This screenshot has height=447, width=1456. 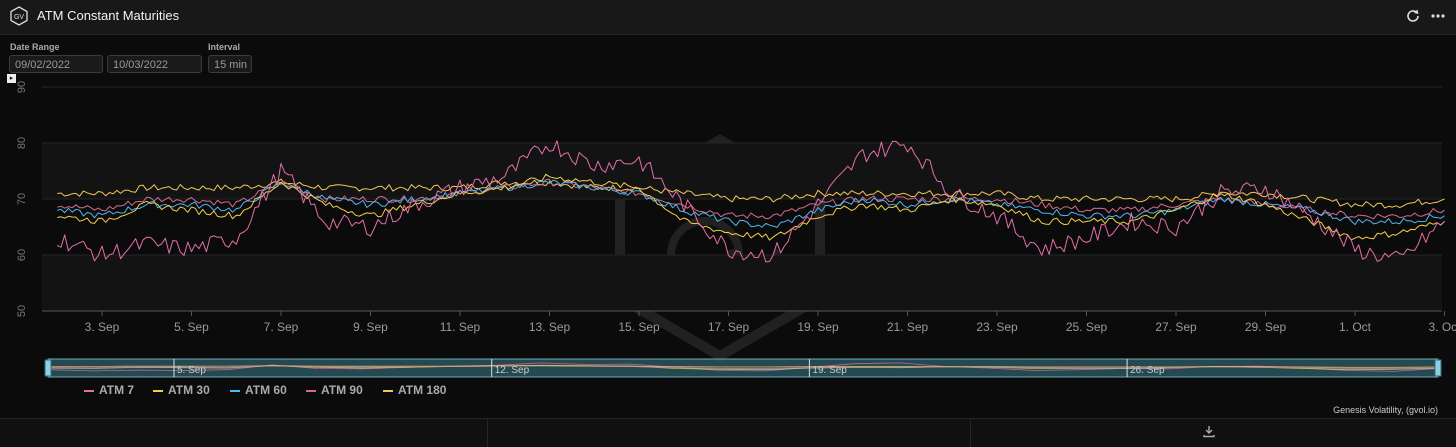 I want to click on y-tick-label: 80, so click(x=22, y=143).